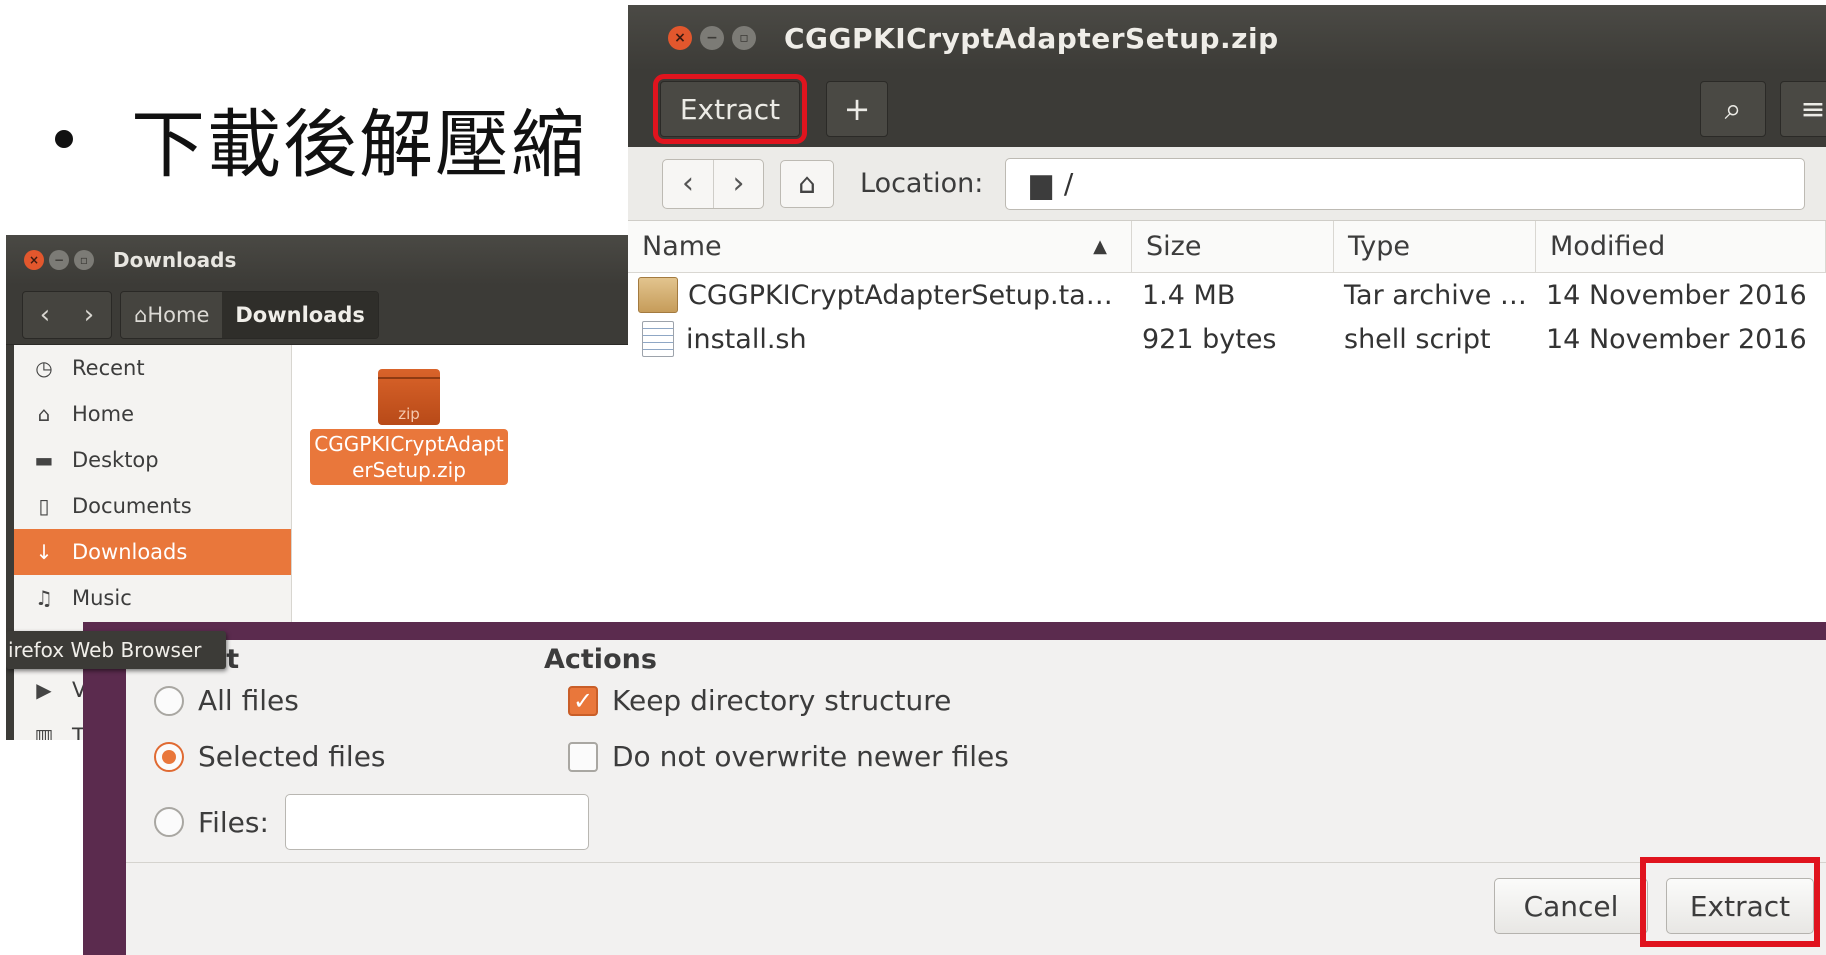 This screenshot has width=1826, height=955. What do you see at coordinates (44, 598) in the screenshot?
I see `music-icon: ♫` at bounding box center [44, 598].